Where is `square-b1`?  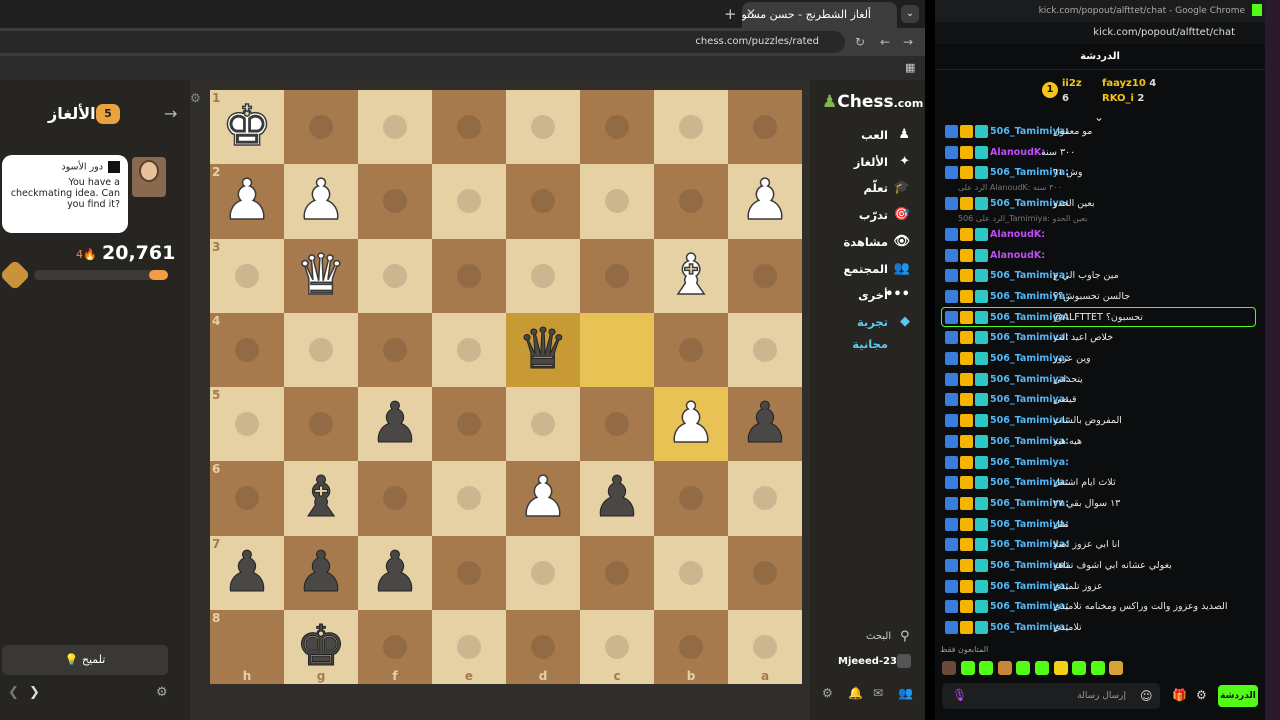 square-b1 is located at coordinates (691, 127).